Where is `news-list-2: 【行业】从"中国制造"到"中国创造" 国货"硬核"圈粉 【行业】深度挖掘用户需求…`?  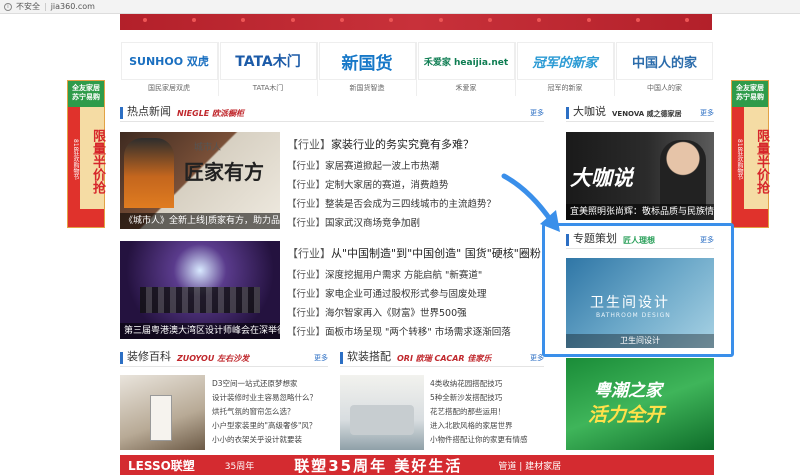
news-list-2: 【行业】从"中国制造"到"中国创造" 国货"硬核"圈粉 【行业】深度挖掘用户需求… is located at coordinates (414, 293).